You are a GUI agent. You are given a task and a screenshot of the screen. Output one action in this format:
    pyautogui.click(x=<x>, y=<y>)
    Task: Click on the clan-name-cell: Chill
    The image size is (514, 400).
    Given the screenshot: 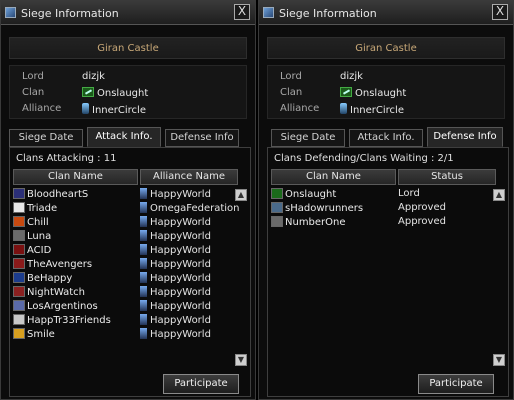 What is the action you would take?
    pyautogui.click(x=78, y=222)
    